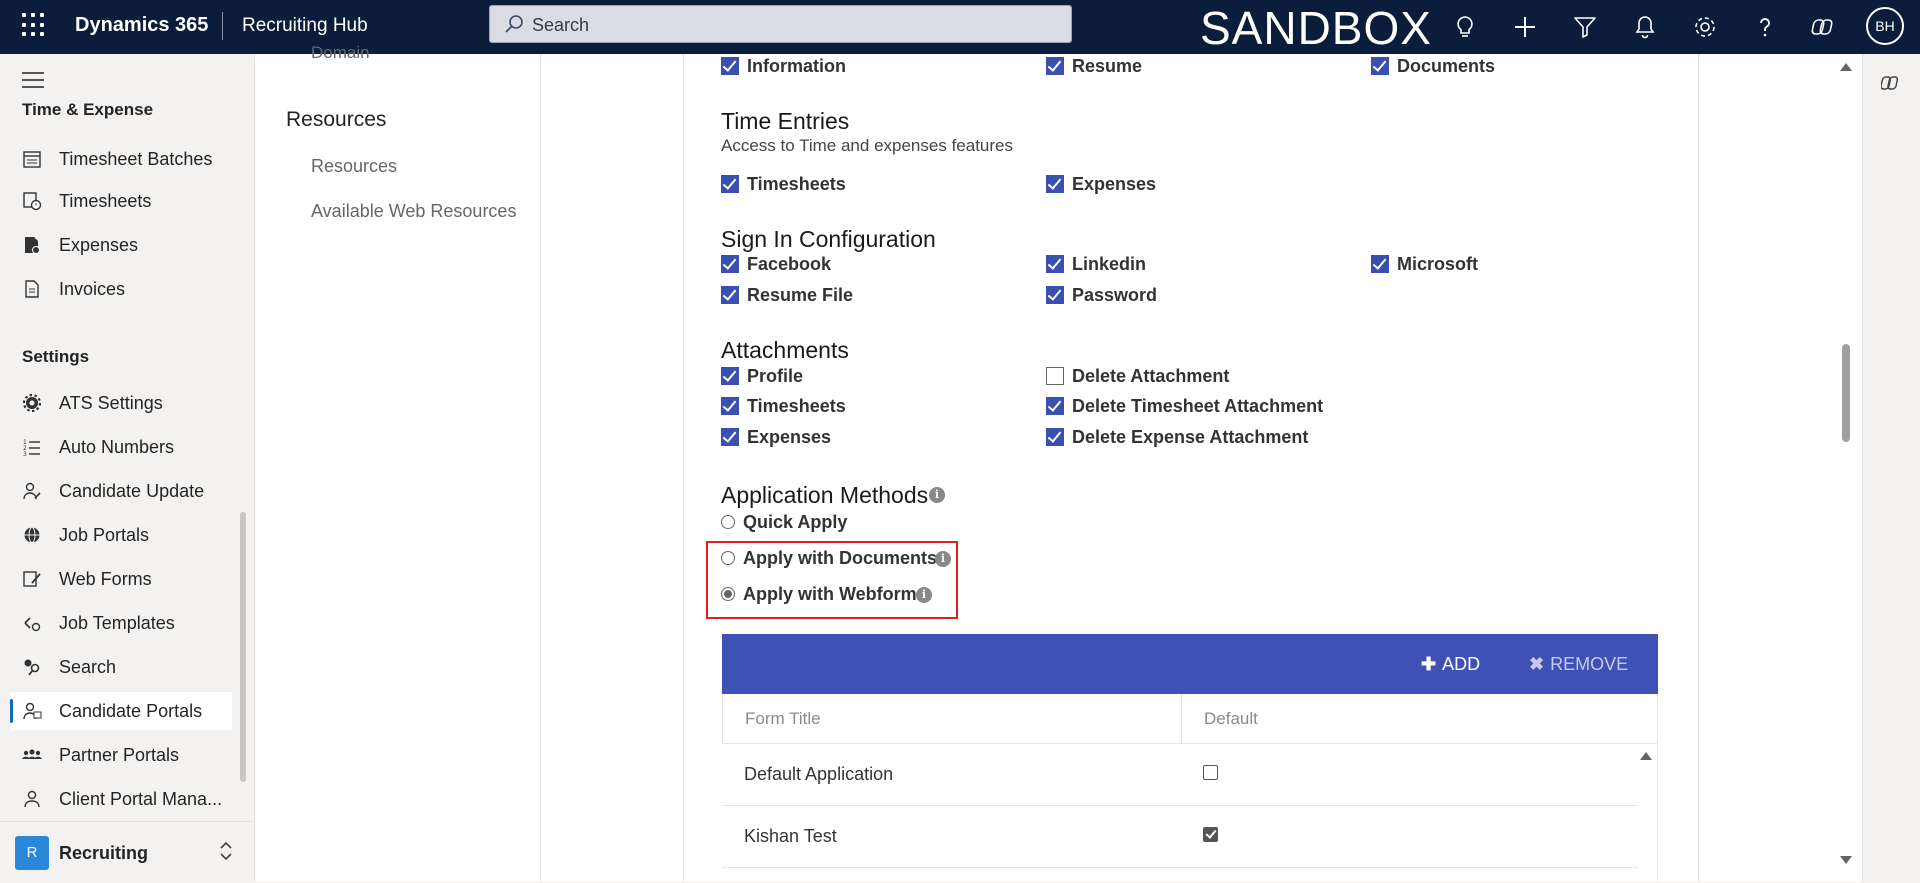 The image size is (1920, 883). What do you see at coordinates (121, 159) in the screenshot?
I see `sidebar-item-timesheet-batches: Timesheet Batches` at bounding box center [121, 159].